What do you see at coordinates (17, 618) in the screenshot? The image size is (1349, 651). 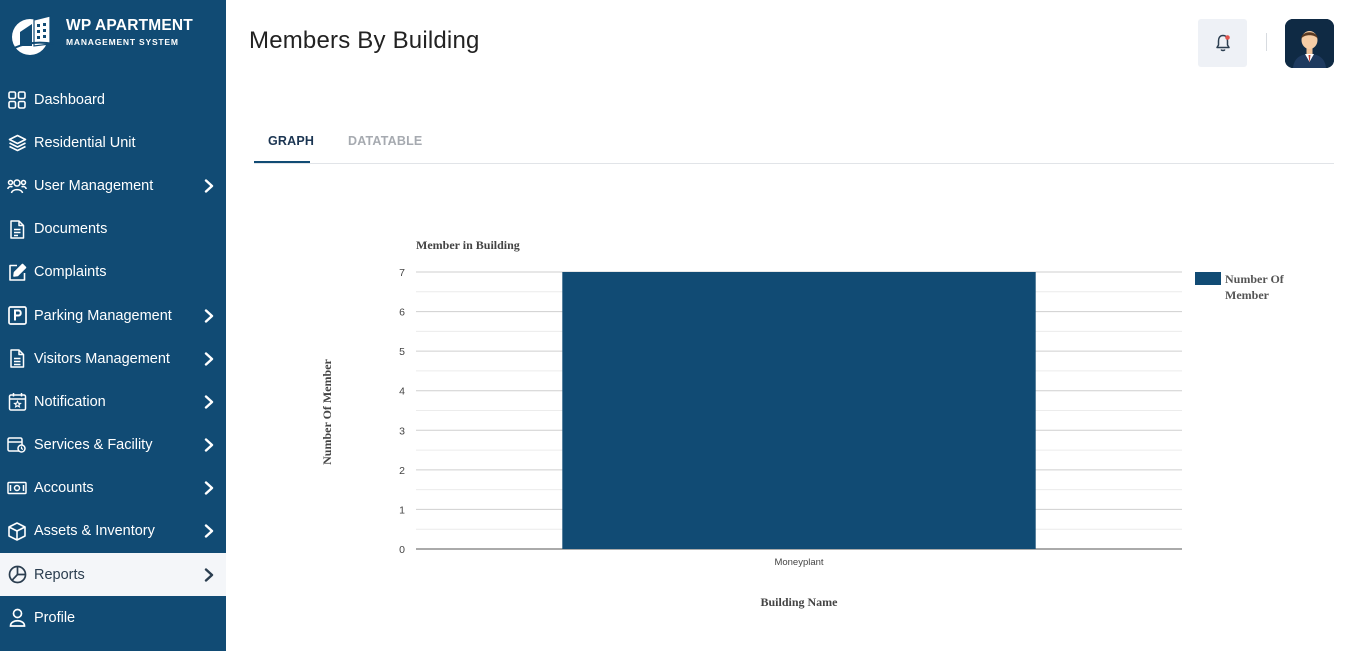 I see `user-icon` at bounding box center [17, 618].